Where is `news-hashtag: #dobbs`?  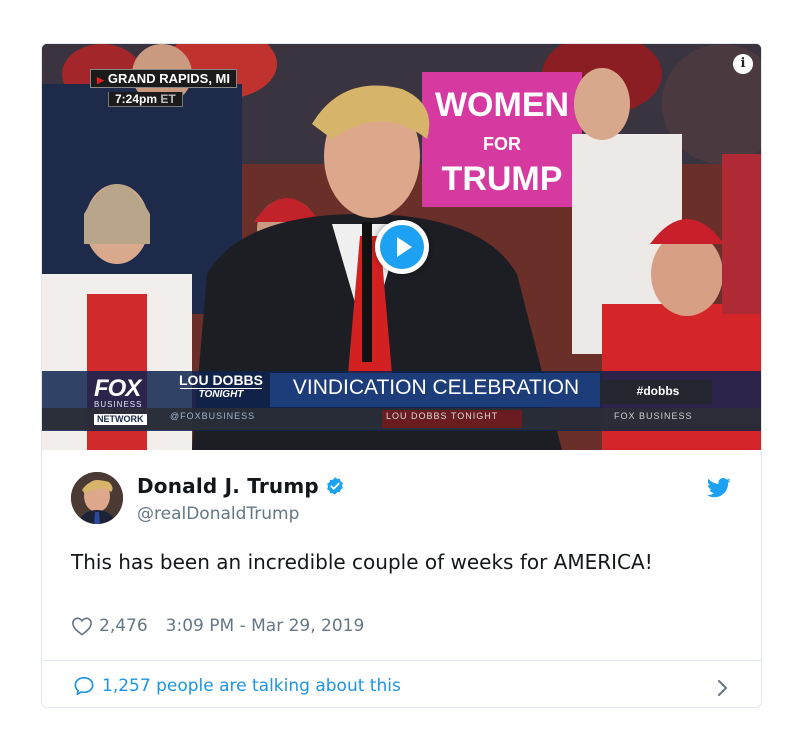 news-hashtag: #dobbs is located at coordinates (658, 391).